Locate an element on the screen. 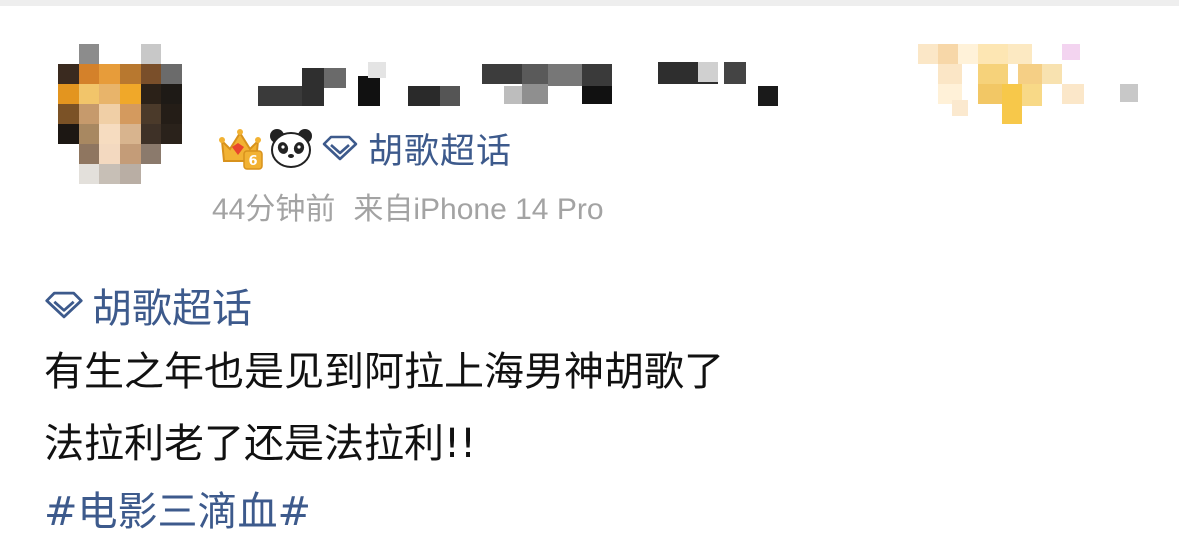  post-meta: 44分钟前 来自iPhone 14 Pro is located at coordinates (408, 206).